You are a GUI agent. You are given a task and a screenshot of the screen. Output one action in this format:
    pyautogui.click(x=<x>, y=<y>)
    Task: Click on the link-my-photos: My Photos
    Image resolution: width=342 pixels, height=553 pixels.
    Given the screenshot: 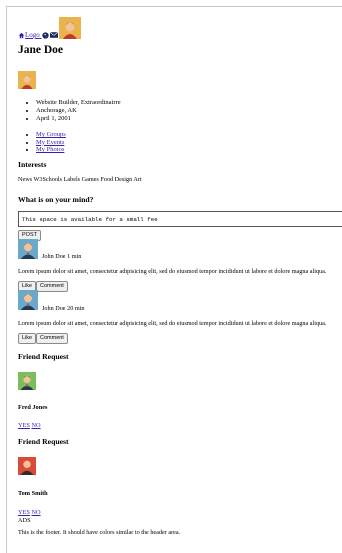 What is the action you would take?
    pyautogui.click(x=50, y=149)
    